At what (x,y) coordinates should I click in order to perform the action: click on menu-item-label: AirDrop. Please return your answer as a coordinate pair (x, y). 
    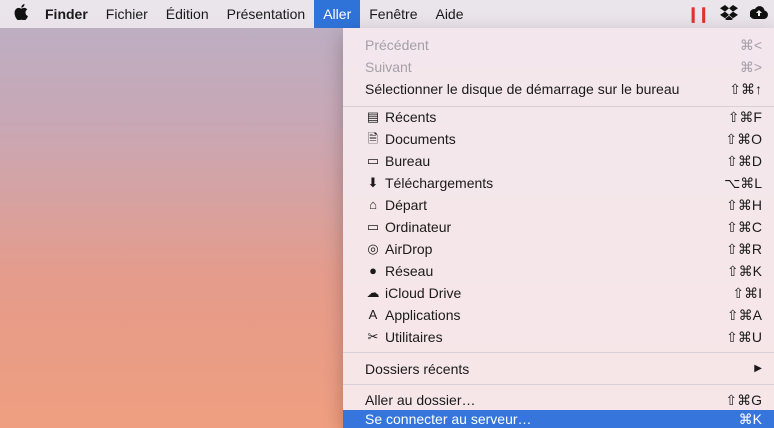
    Looking at the image, I should click on (409, 249).